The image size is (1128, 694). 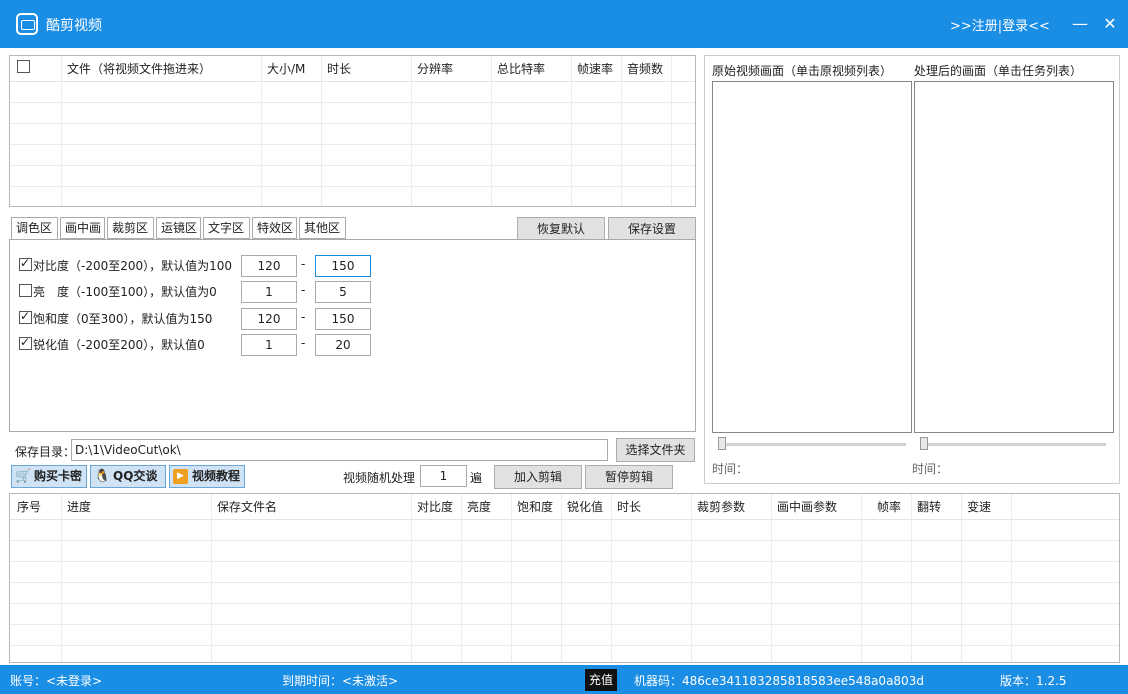 I want to click on recharge-button: 充值, so click(x=601, y=680).